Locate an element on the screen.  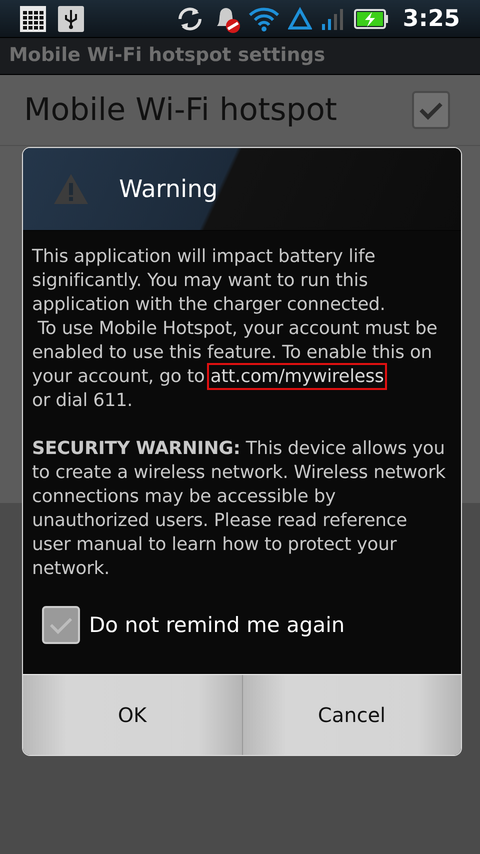
dialog-title: Warning is located at coordinates (168, 189).